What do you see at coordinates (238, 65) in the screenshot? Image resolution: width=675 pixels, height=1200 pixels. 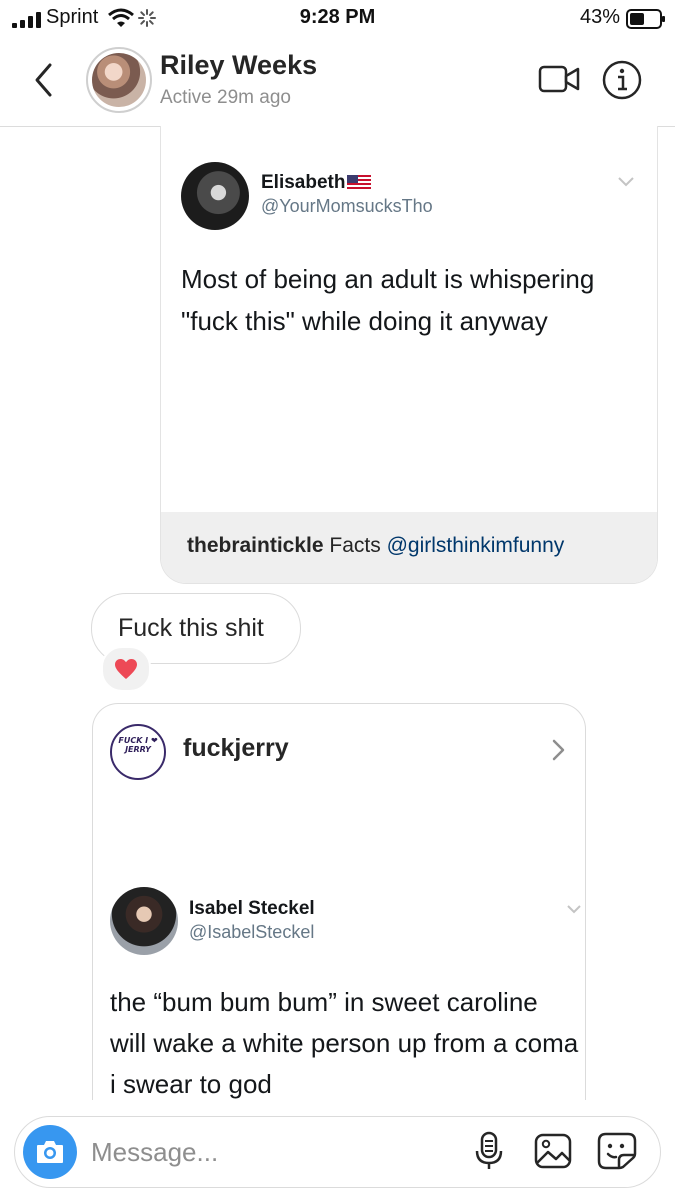 I see `contact-name: Riley Weeks` at bounding box center [238, 65].